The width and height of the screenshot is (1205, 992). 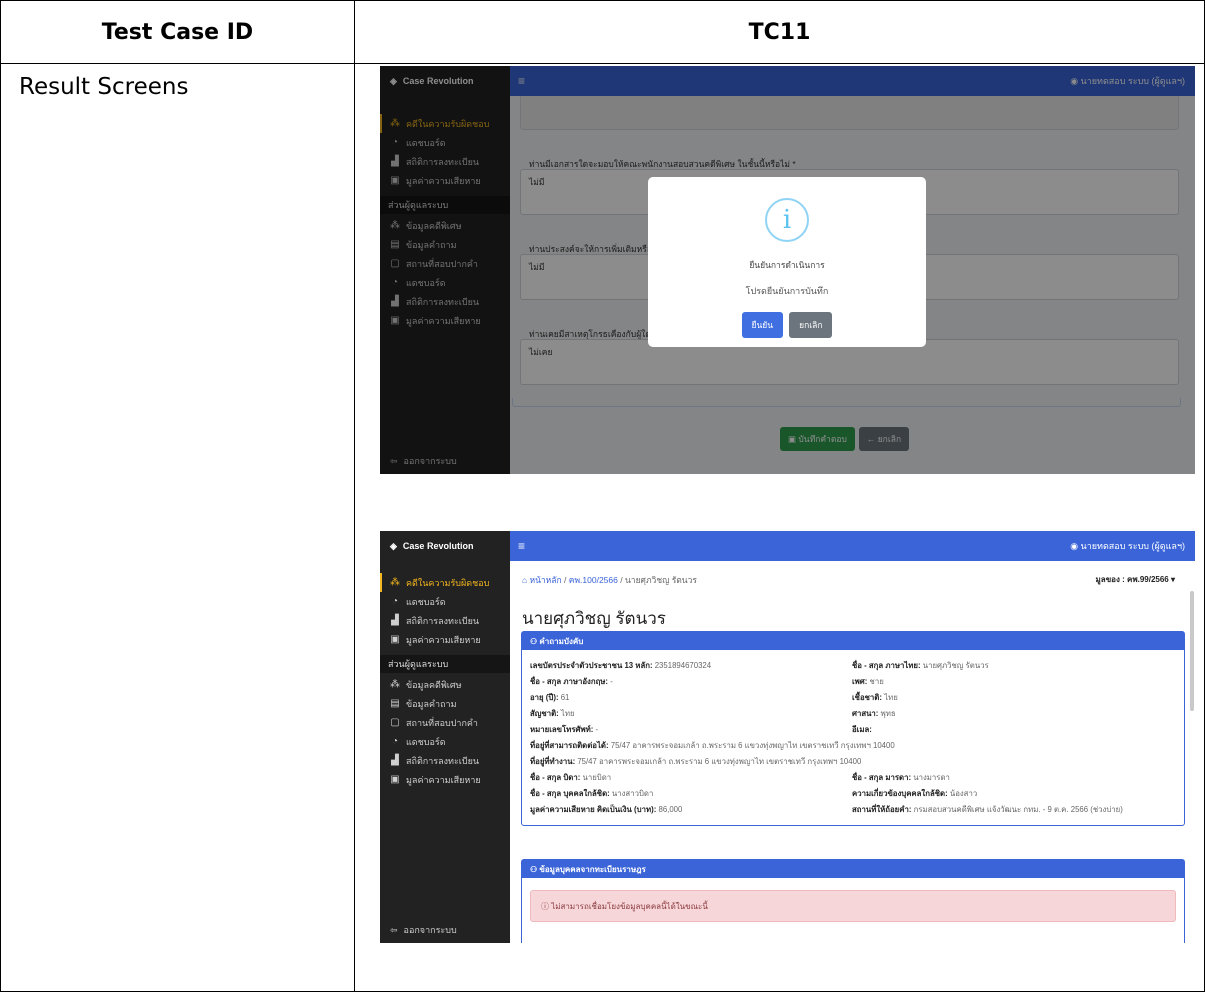 What do you see at coordinates (544, 713) in the screenshot?
I see `field-label: สัญชาติ:` at bounding box center [544, 713].